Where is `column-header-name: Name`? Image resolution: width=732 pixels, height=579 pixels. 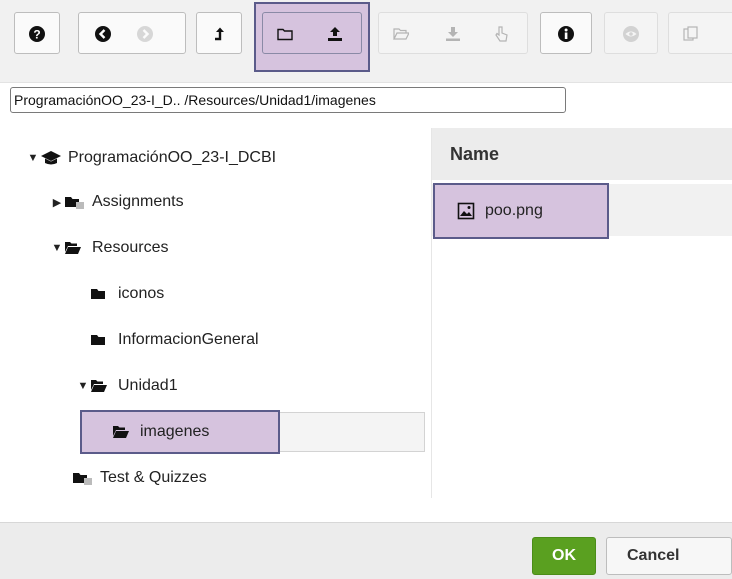
column-header-name: Name is located at coordinates (582, 154).